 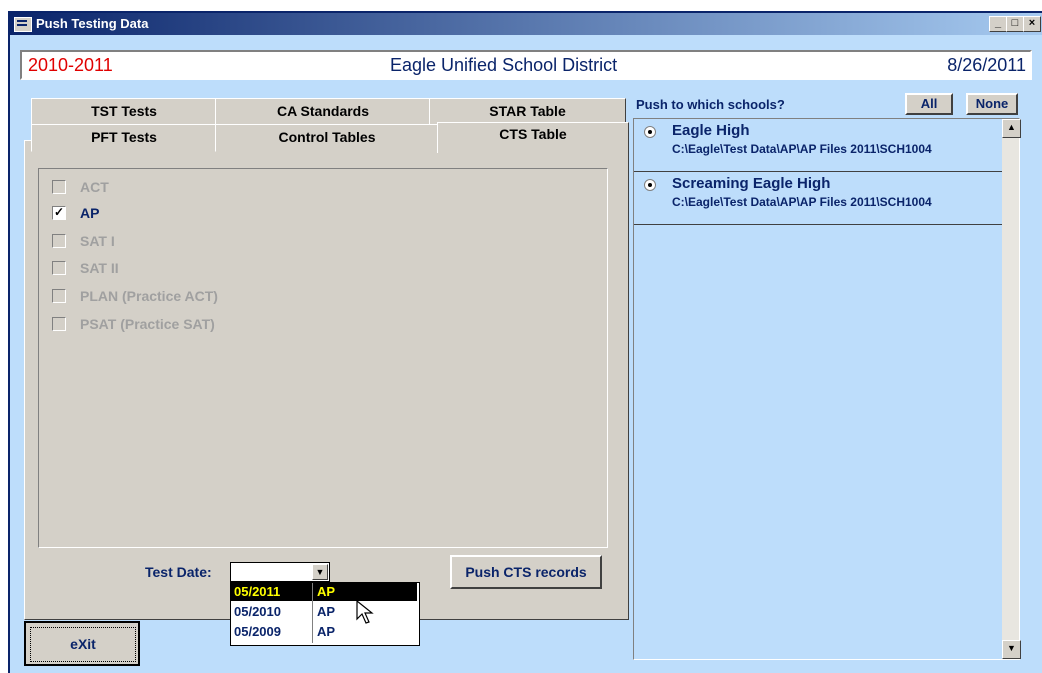 I want to click on tab-label: STAR Table, so click(x=527, y=111).